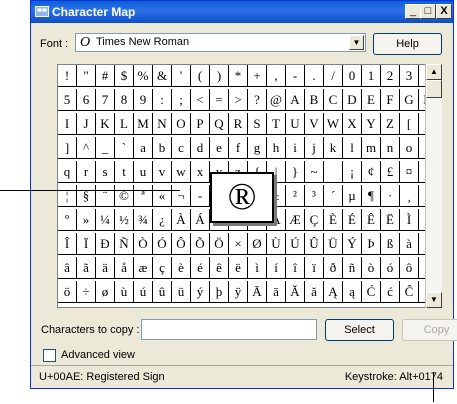 This screenshot has height=404, width=457. I want to click on character-cell: L, so click(124, 124).